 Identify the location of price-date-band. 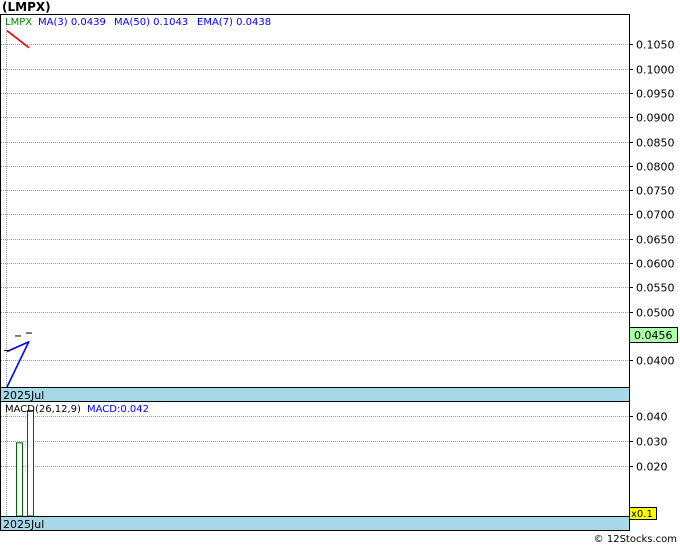
(315, 394).